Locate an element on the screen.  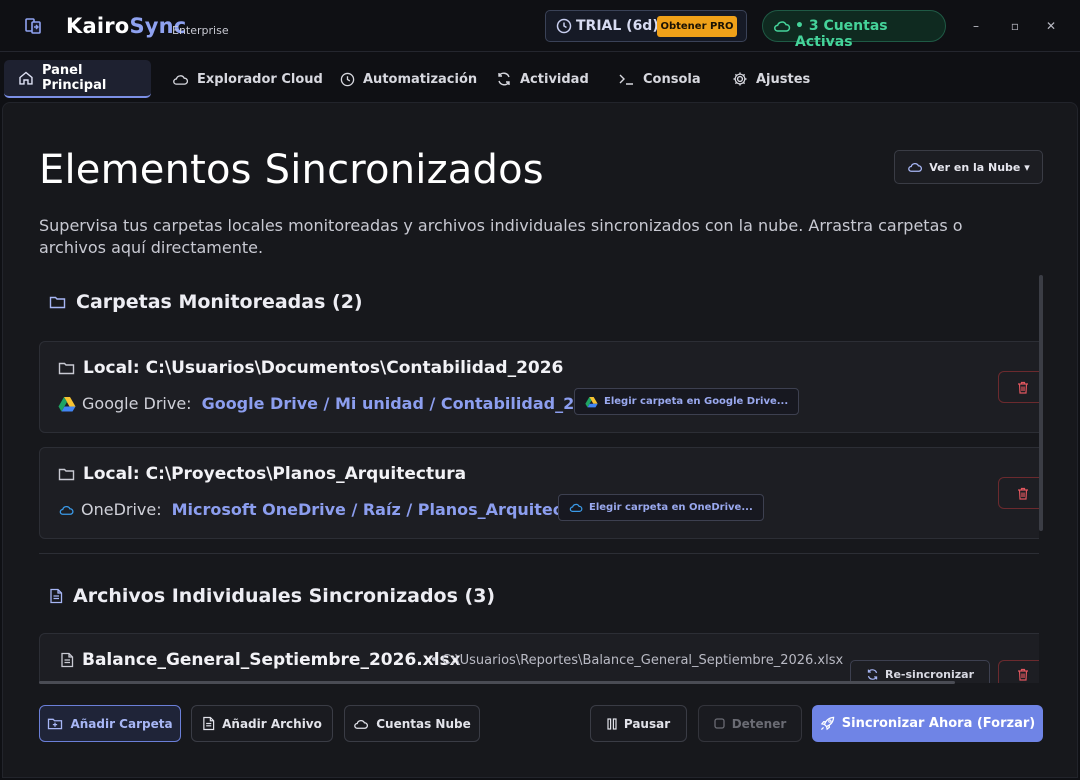
delete-file-button is located at coordinates (1018, 671).